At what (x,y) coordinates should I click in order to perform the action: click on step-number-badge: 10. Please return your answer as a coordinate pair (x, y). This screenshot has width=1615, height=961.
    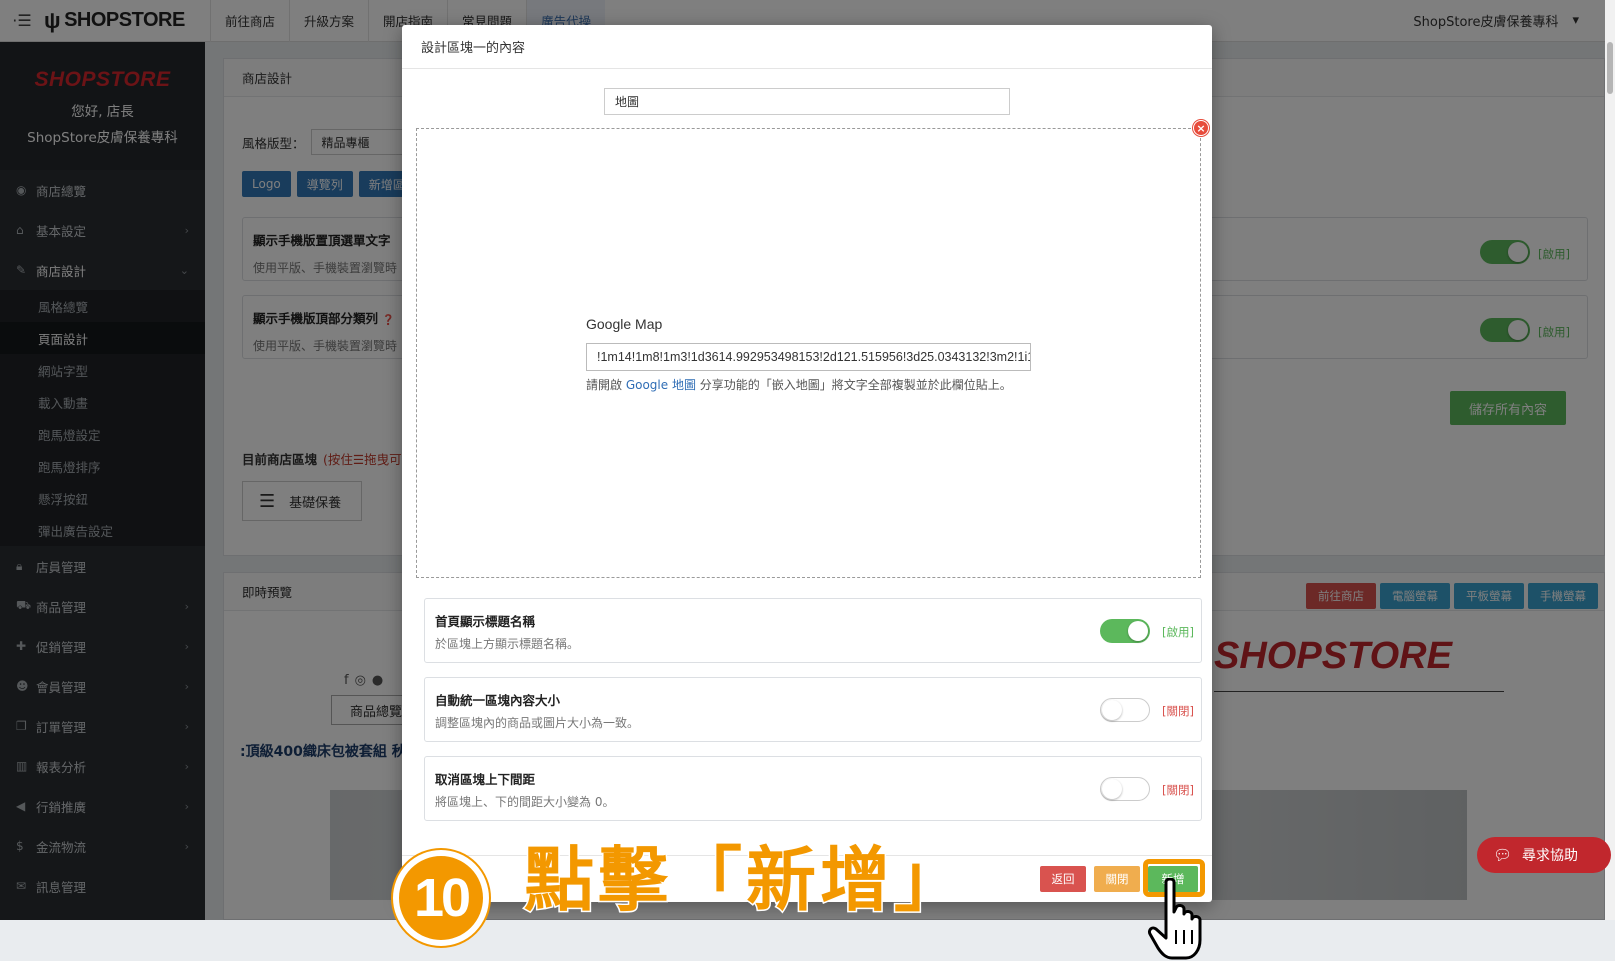
    Looking at the image, I should click on (441, 898).